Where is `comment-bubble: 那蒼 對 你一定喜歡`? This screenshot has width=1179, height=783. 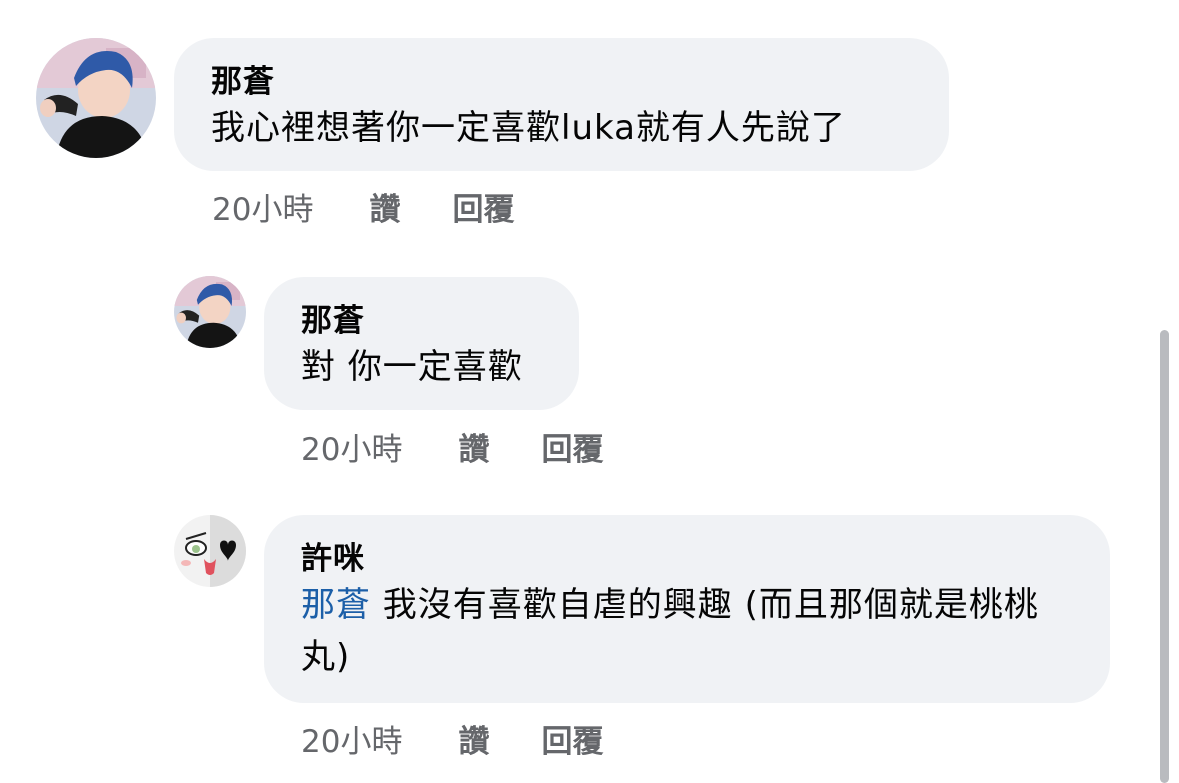 comment-bubble: 那蒼 對 你一定喜歡 is located at coordinates (421, 343).